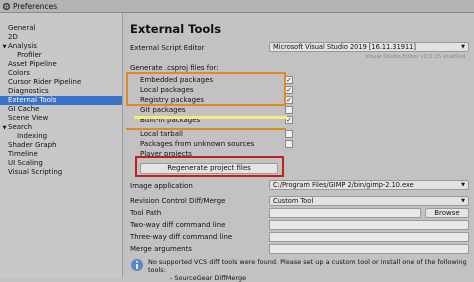  Describe the element at coordinates (369, 249) in the screenshot. I see `merge-arguments-input` at that location.